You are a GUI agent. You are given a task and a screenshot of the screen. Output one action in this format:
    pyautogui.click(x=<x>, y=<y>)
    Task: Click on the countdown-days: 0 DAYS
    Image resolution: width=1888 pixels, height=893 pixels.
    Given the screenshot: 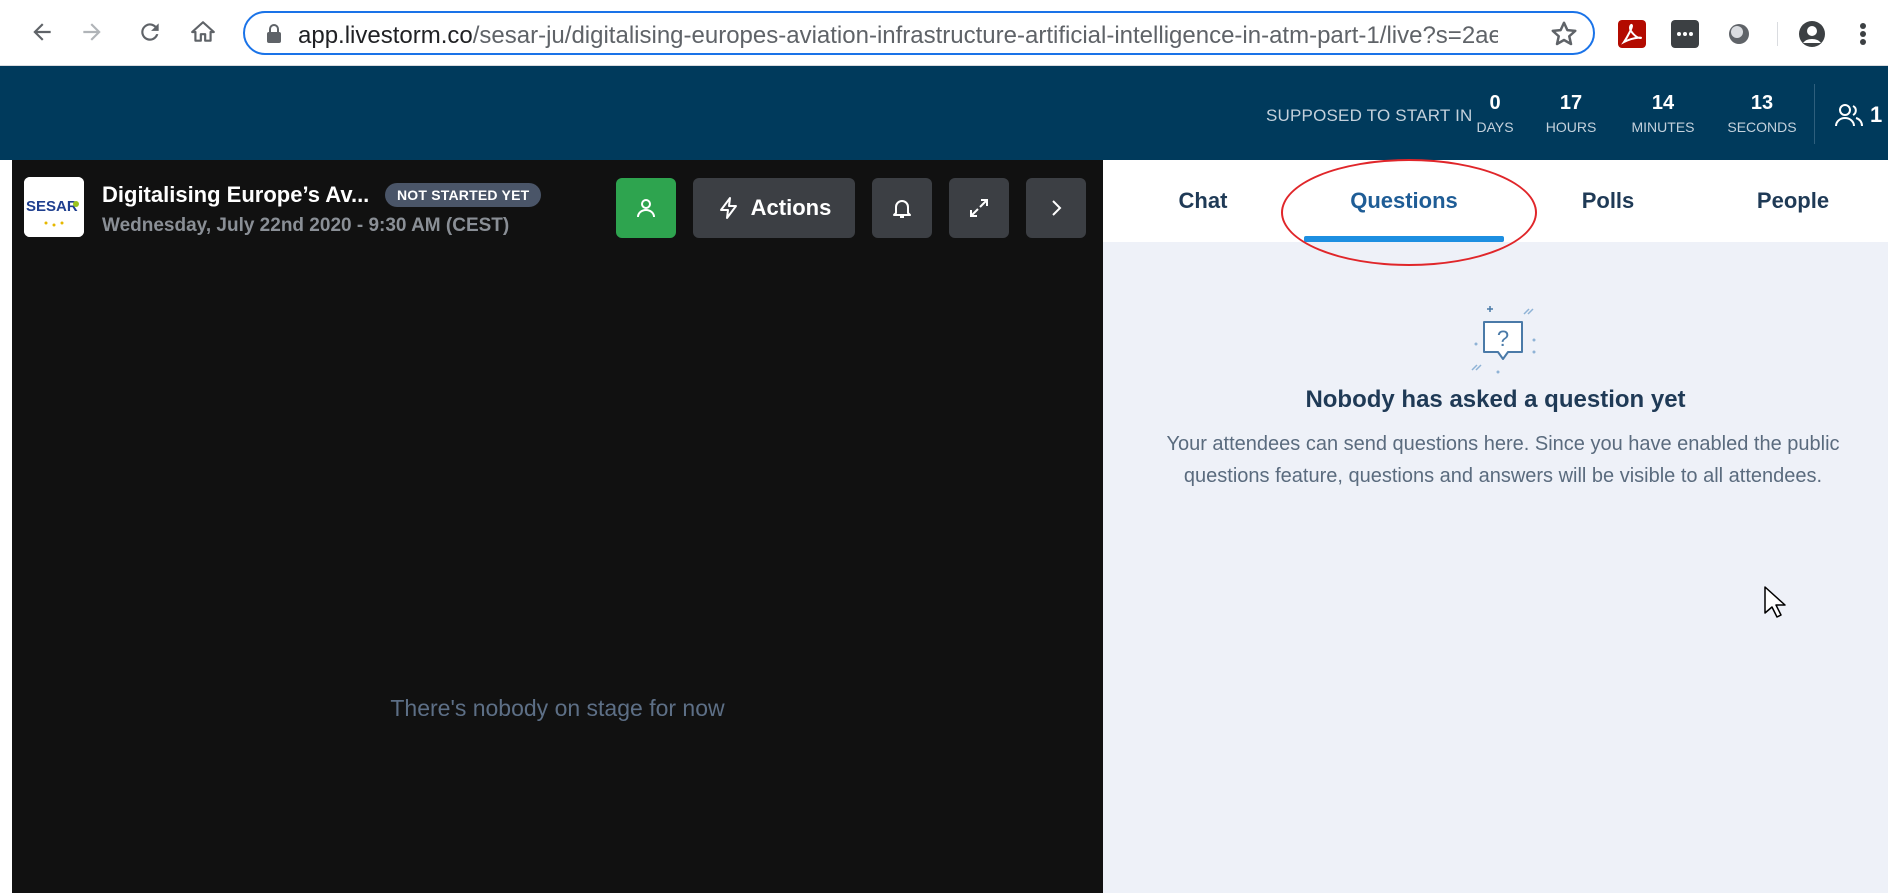 What is the action you would take?
    pyautogui.click(x=1495, y=113)
    